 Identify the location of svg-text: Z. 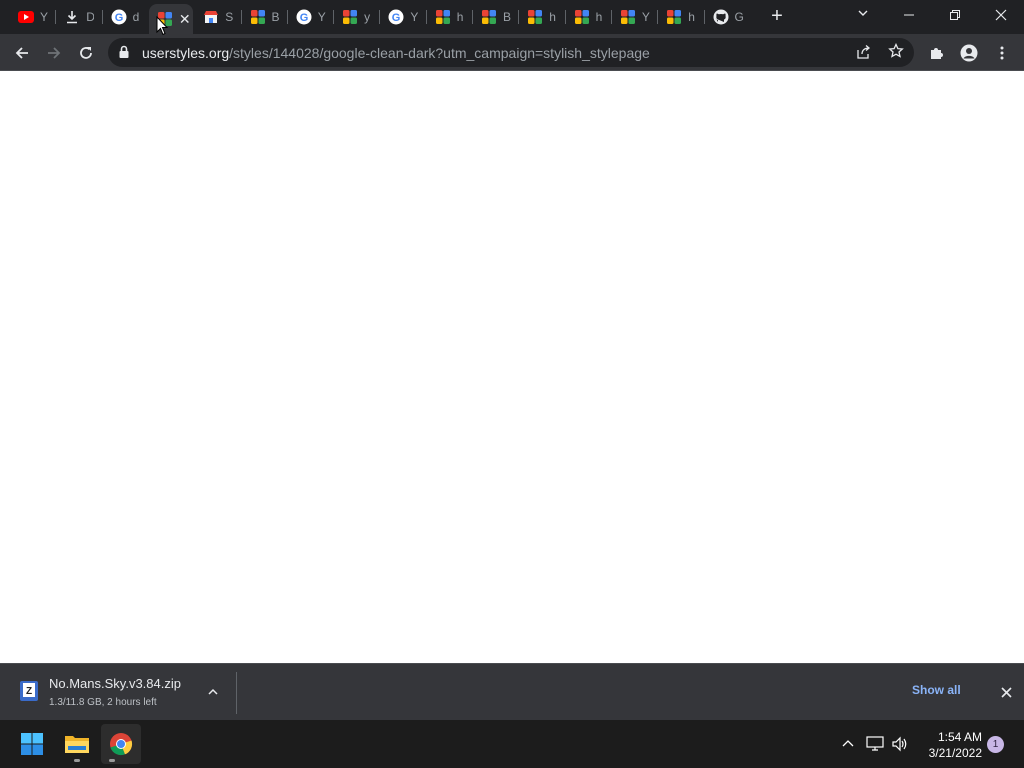
(29, 691).